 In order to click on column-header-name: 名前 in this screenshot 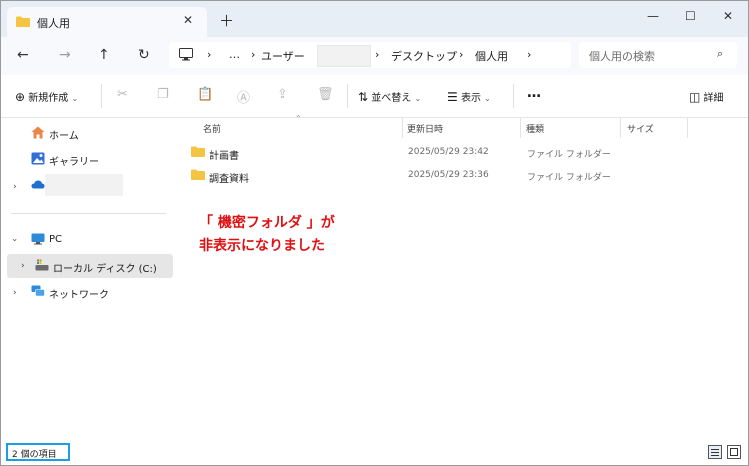, I will do `click(212, 128)`.